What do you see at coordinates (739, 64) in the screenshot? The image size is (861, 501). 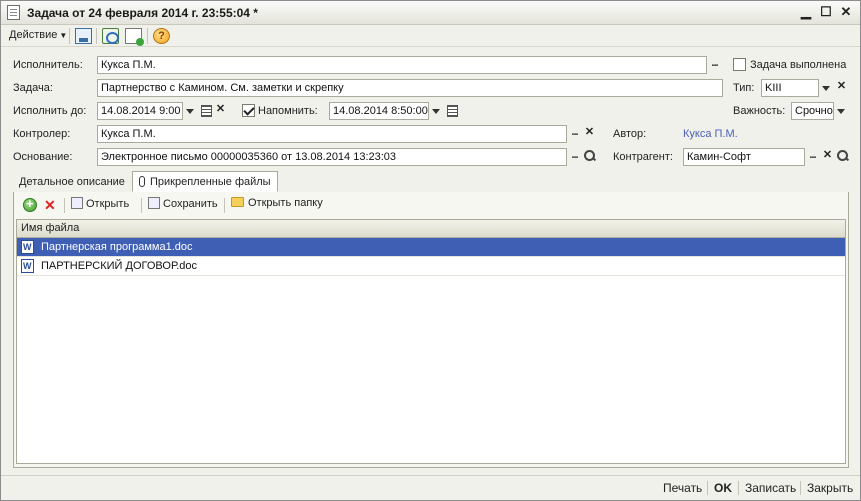 I see `task-done-checkbox` at bounding box center [739, 64].